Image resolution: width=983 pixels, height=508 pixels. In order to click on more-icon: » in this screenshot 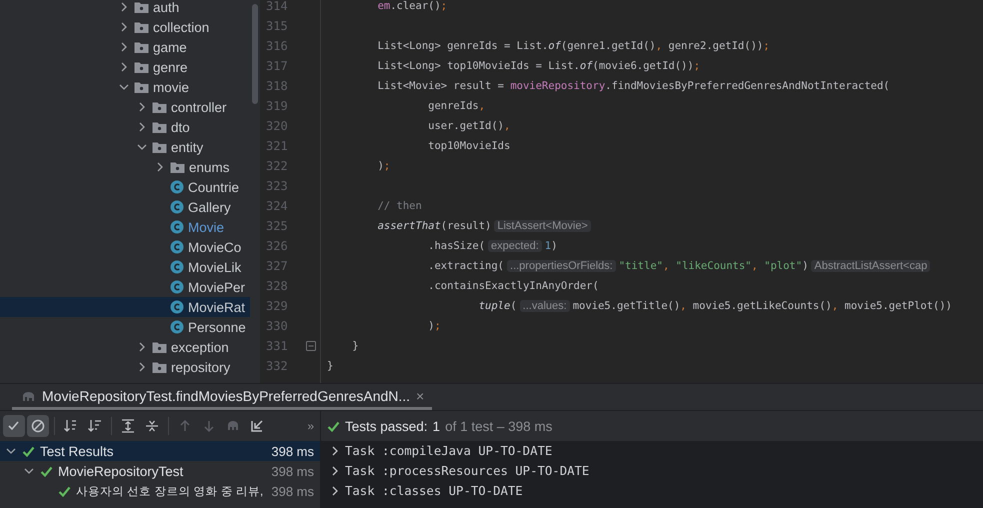, I will do `click(313, 426)`.